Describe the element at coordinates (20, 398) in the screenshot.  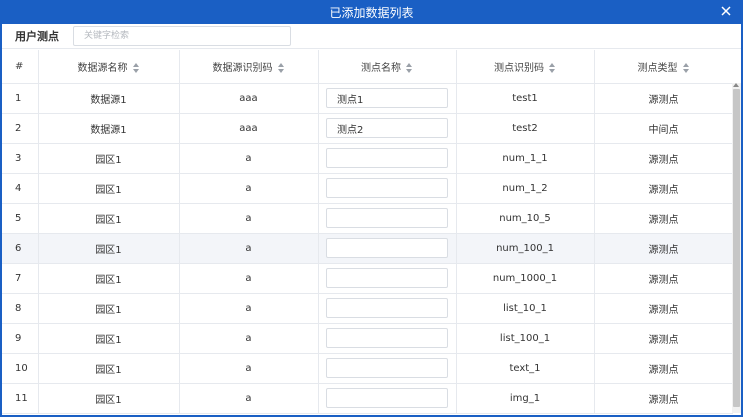
I see `row-index: 11` at that location.